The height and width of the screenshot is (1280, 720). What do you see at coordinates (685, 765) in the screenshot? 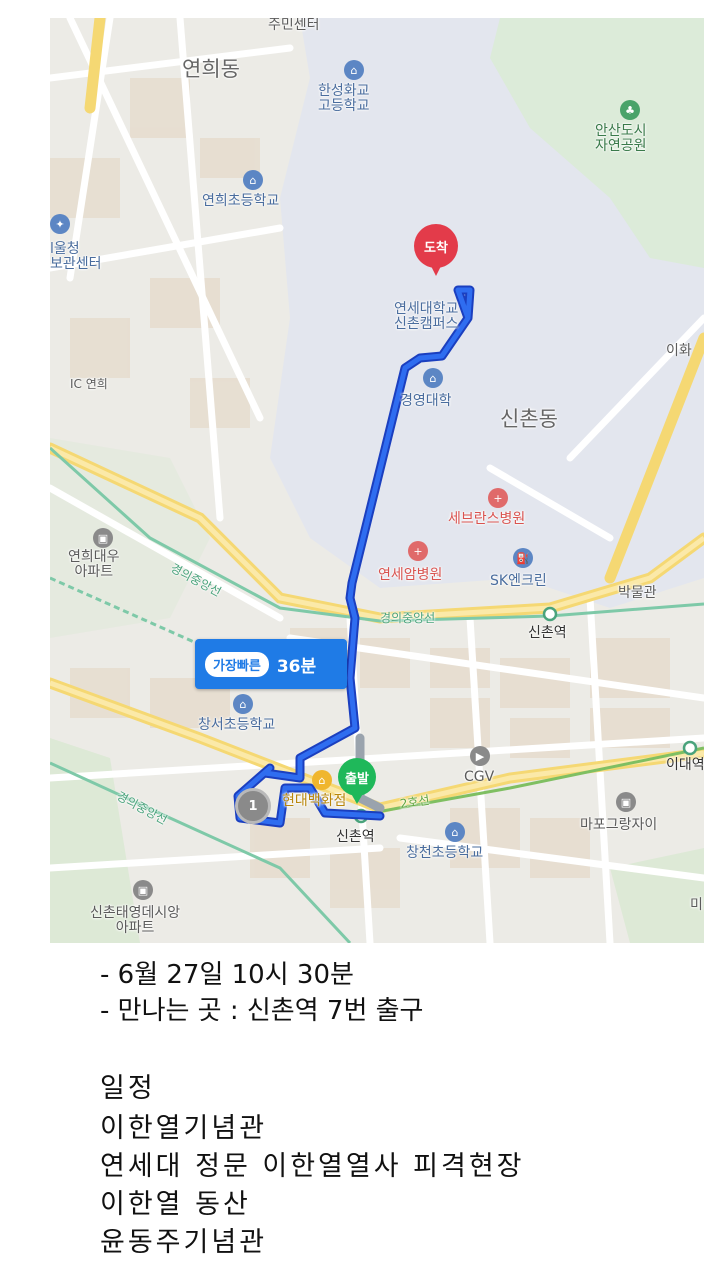
I see `station-label: 이대역` at bounding box center [685, 765].